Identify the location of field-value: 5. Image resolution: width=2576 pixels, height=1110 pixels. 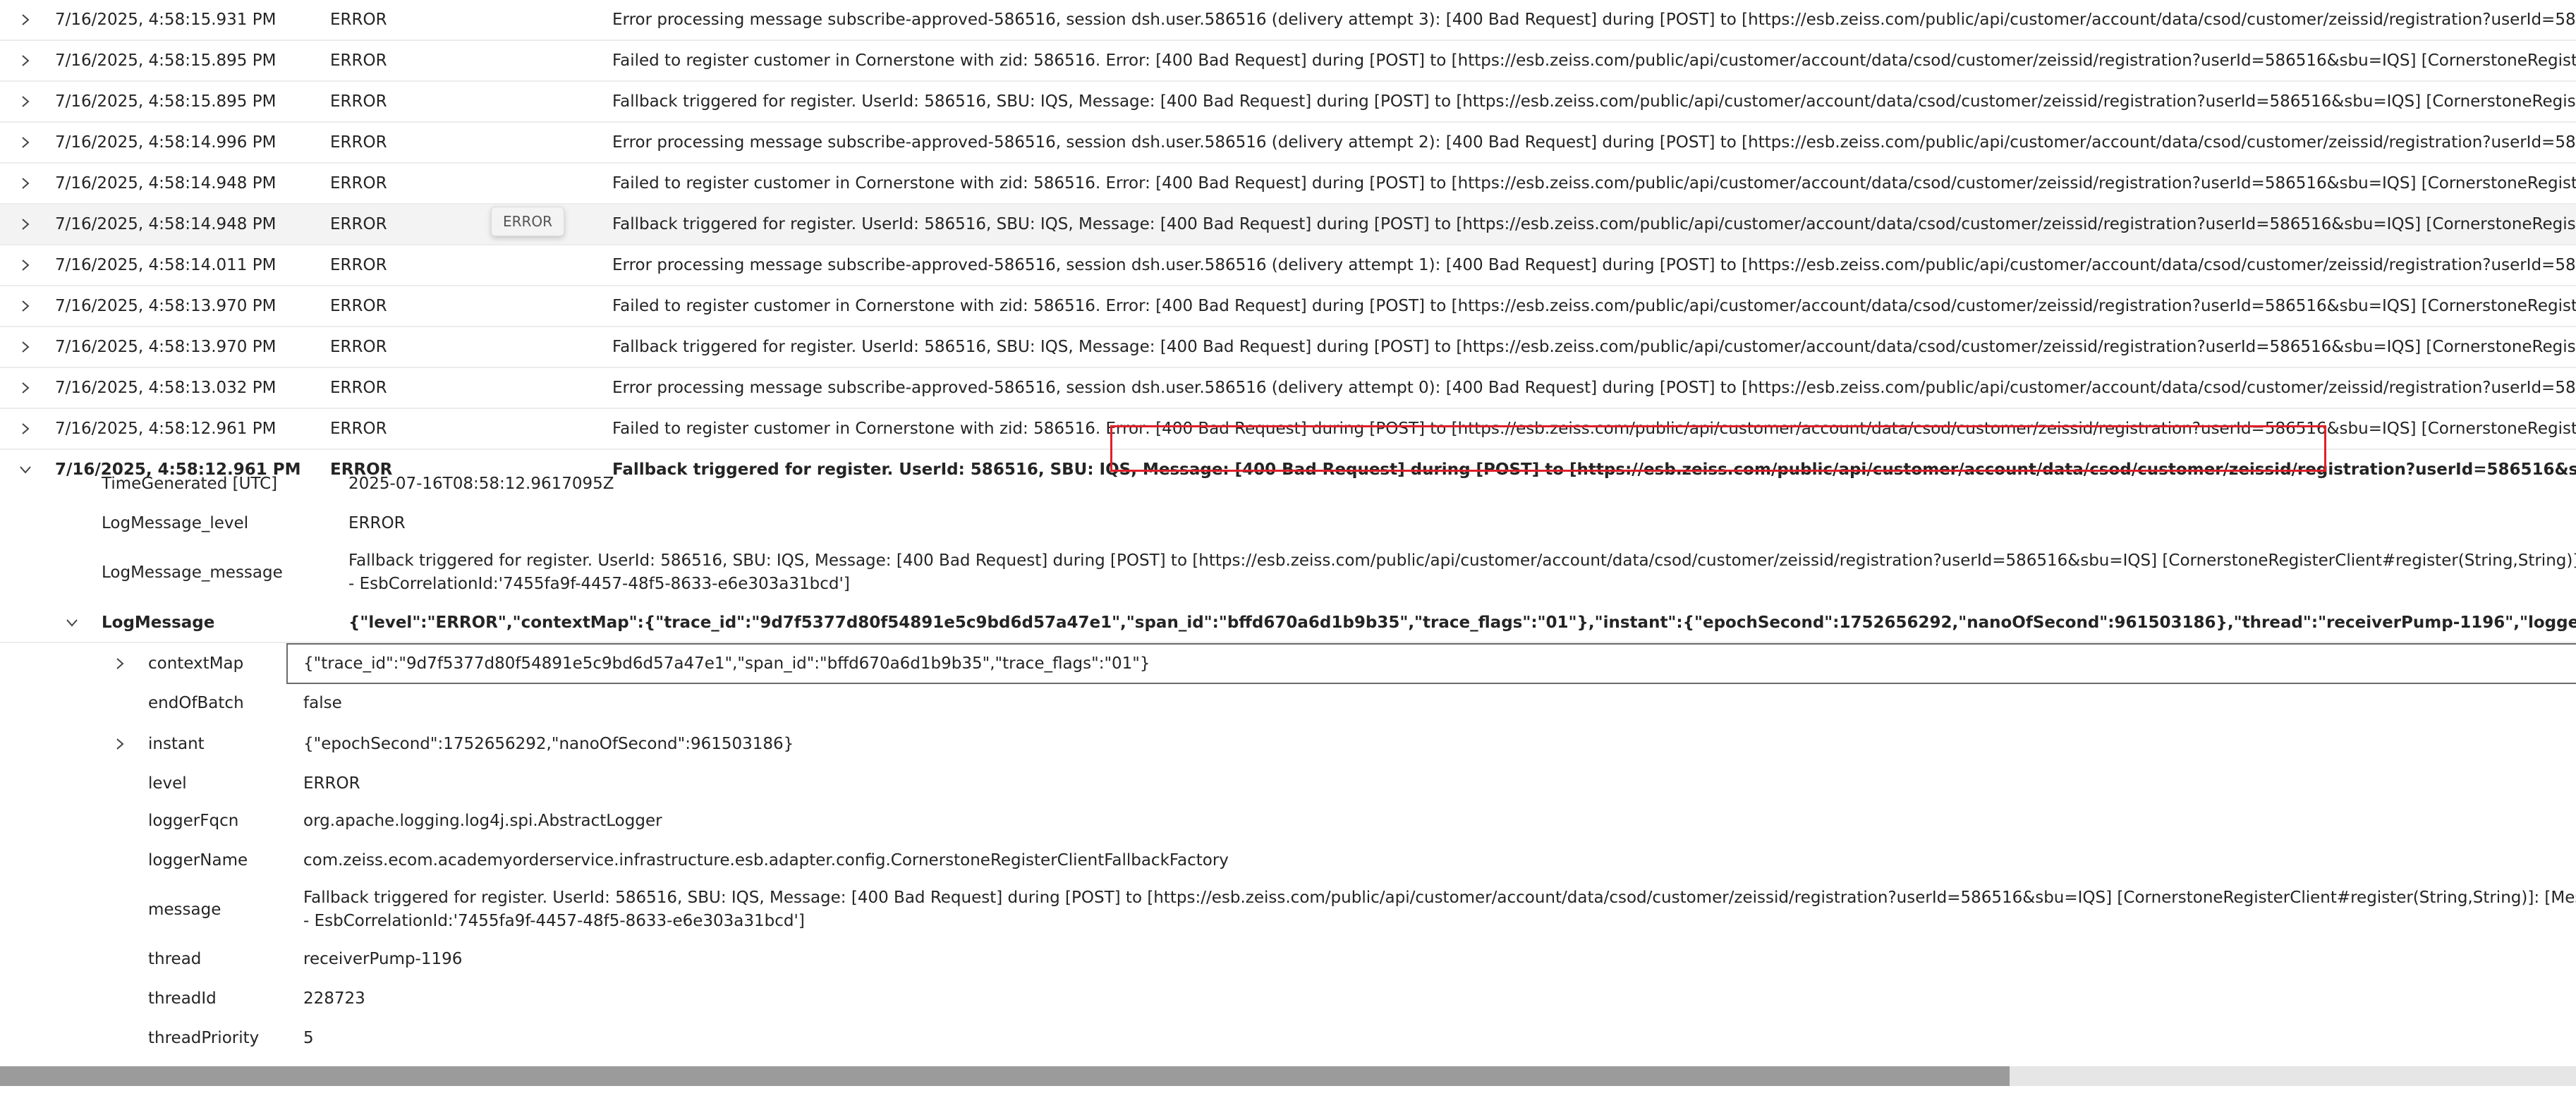
(1439, 1038).